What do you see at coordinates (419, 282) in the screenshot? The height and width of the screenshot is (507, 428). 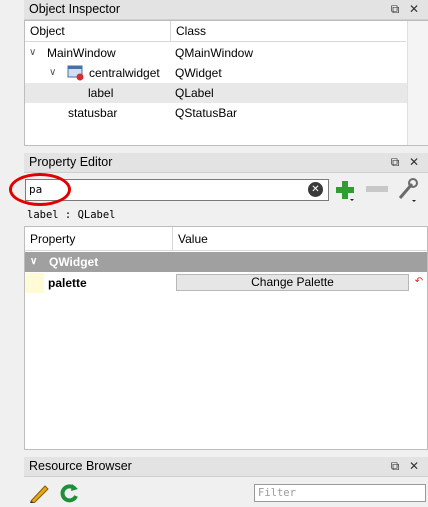 I see `reset-icon: ↶` at bounding box center [419, 282].